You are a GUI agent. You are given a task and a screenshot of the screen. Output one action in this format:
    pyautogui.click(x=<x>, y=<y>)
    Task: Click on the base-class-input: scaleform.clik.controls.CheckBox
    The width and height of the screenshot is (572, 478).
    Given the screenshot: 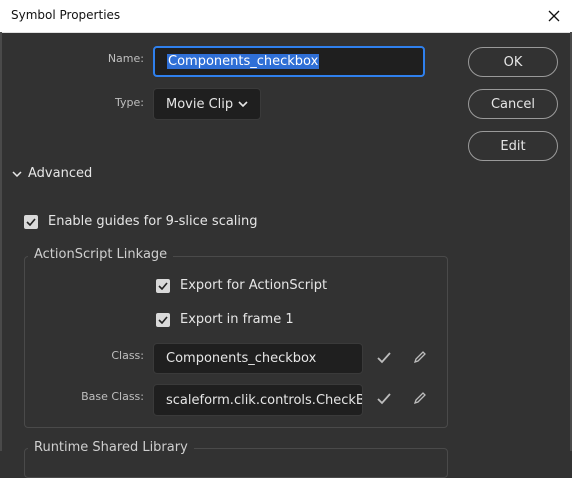 What is the action you would take?
    pyautogui.click(x=258, y=400)
    